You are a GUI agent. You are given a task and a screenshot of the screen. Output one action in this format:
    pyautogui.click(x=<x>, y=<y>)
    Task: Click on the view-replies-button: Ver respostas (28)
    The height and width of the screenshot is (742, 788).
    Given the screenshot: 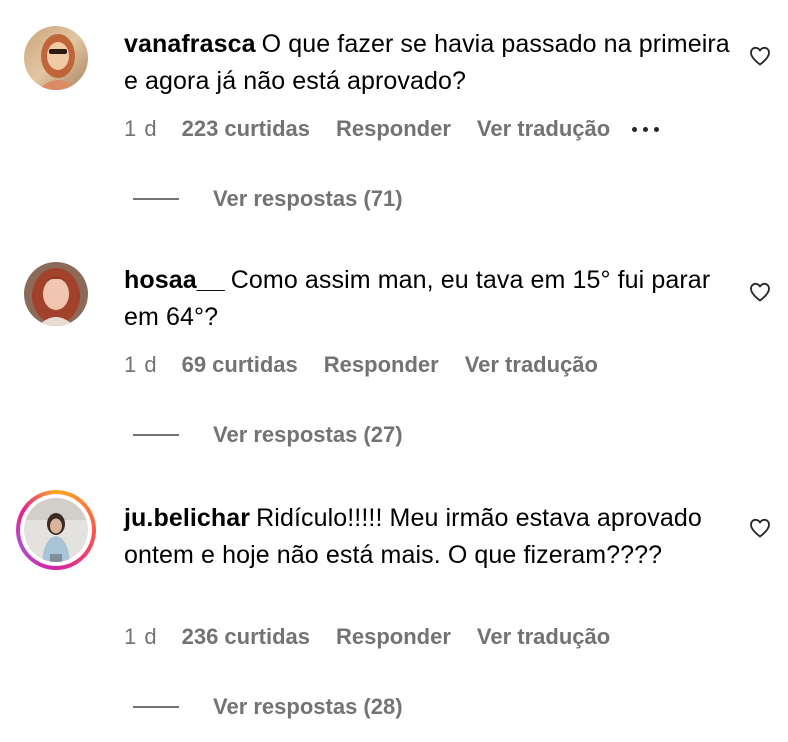 What is the action you would take?
    pyautogui.click(x=268, y=707)
    